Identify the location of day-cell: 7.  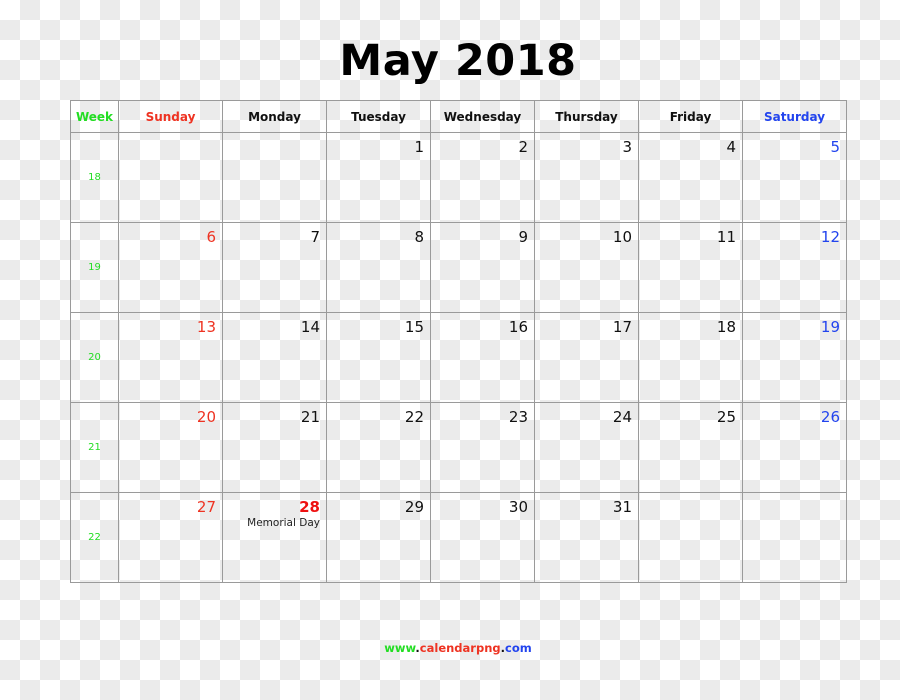
(274, 267).